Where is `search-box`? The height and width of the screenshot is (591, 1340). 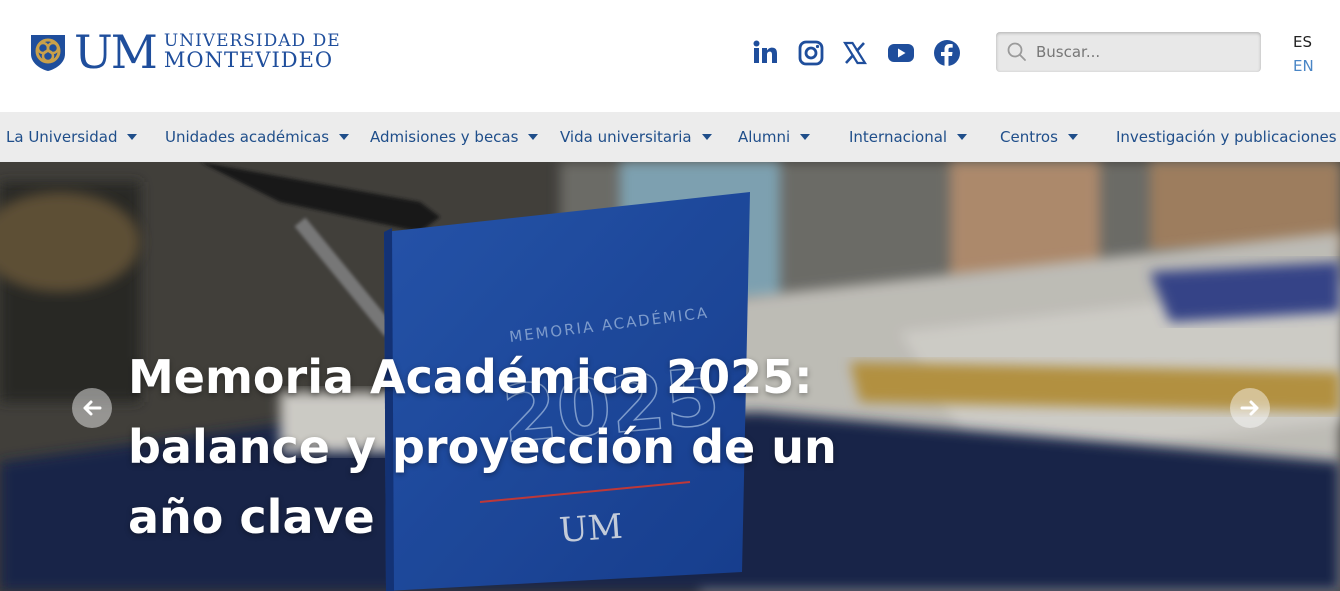
search-box is located at coordinates (1128, 52).